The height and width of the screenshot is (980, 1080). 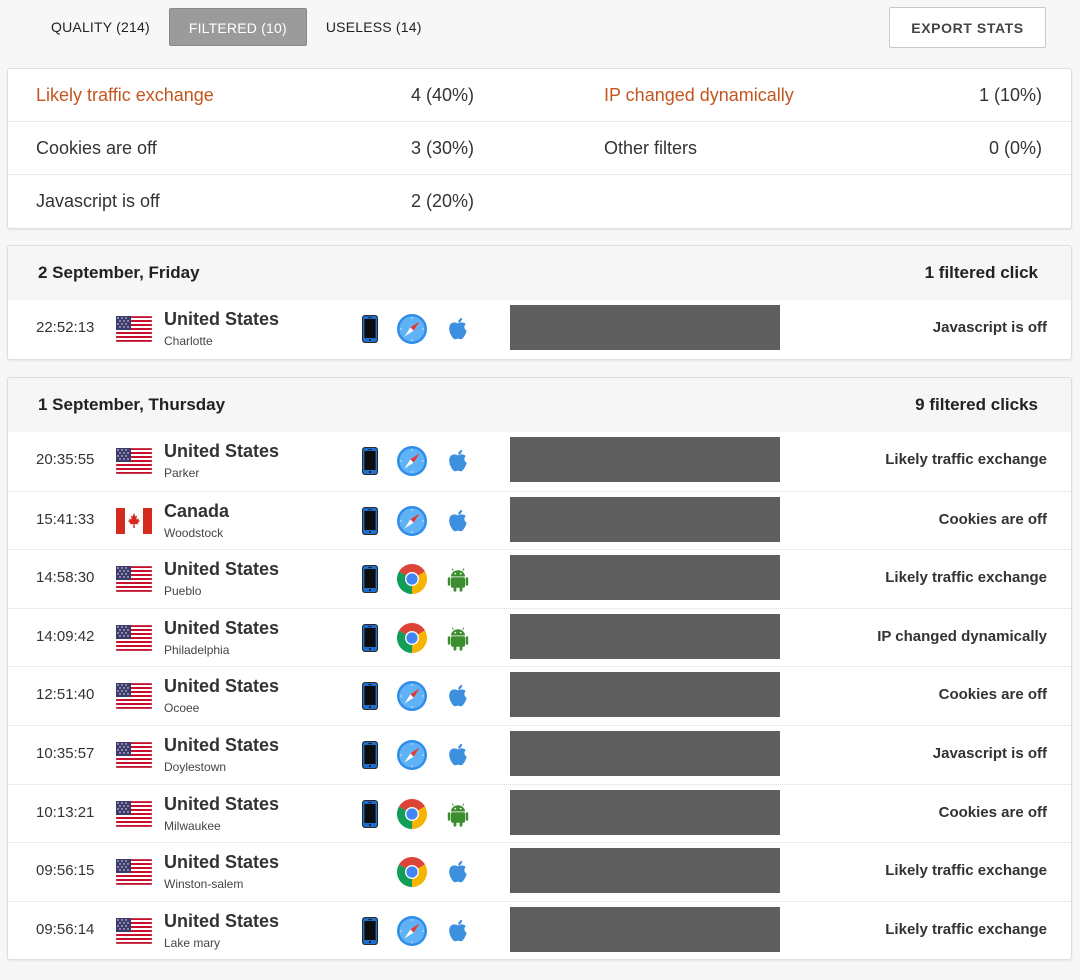 I want to click on filter-reason: Javascript is off, so click(x=989, y=327).